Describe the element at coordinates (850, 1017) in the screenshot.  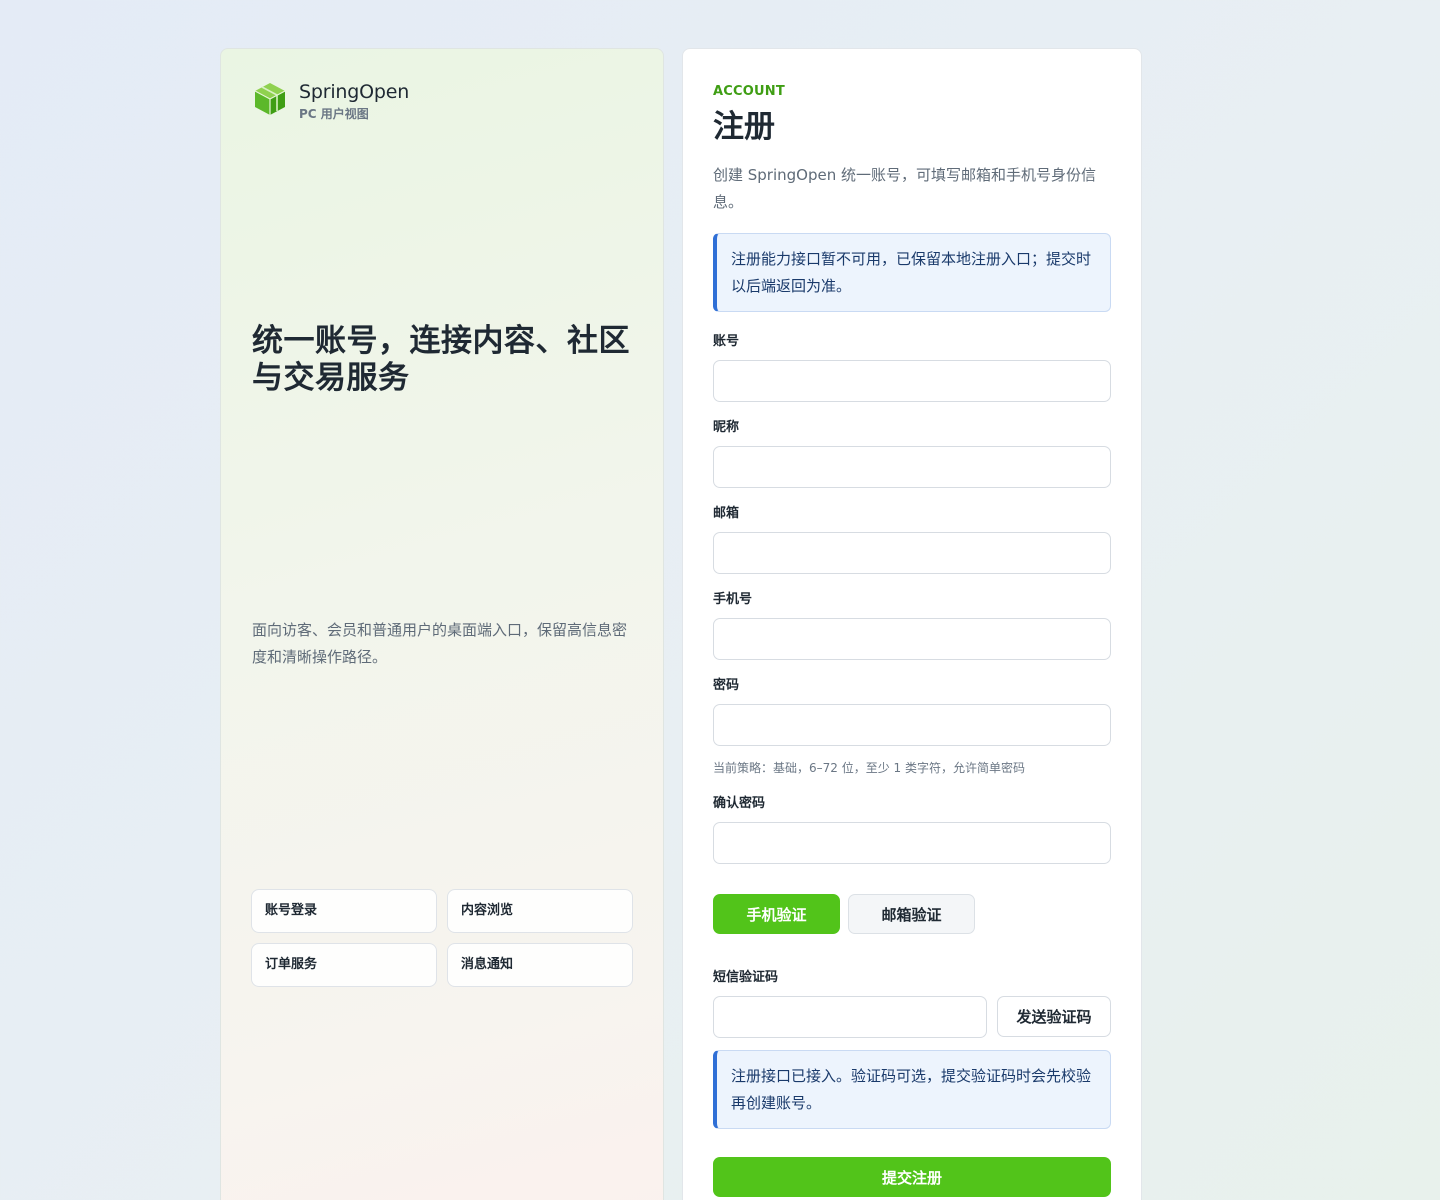
I see `sms-code-input` at that location.